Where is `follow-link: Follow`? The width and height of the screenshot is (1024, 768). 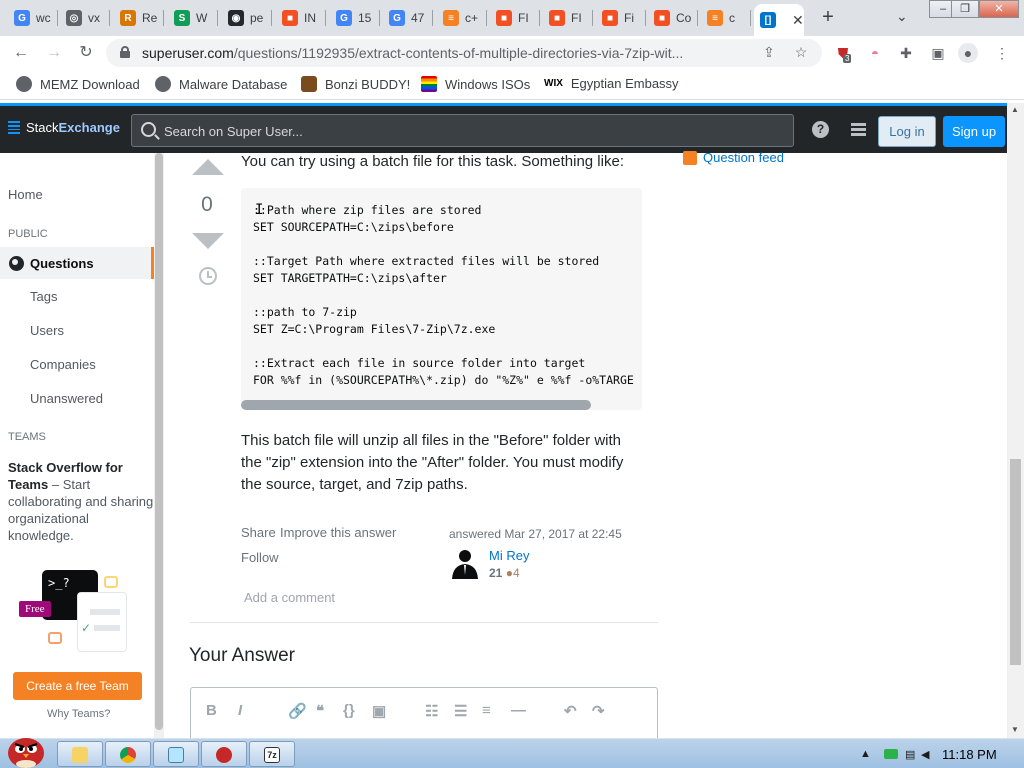
follow-link: Follow is located at coordinates (260, 557).